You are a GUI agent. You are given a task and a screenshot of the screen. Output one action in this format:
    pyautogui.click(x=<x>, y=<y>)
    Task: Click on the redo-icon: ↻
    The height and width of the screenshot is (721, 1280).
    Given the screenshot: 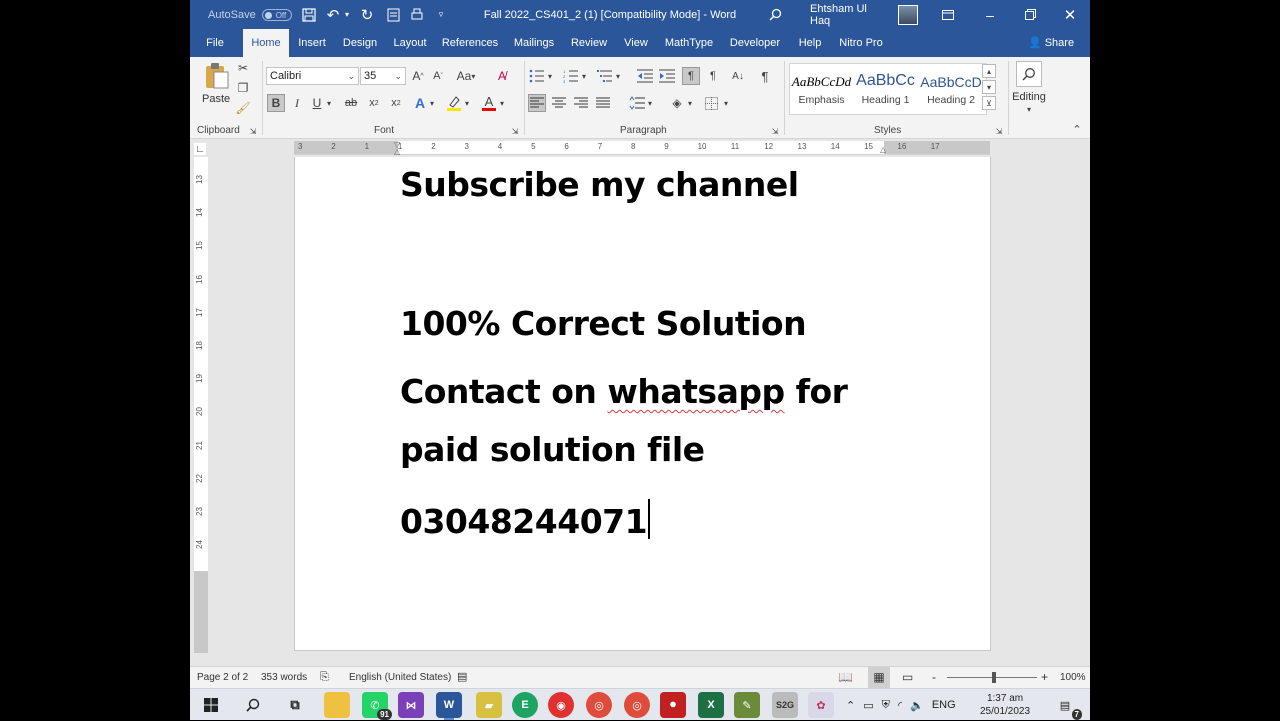 What is the action you would take?
    pyautogui.click(x=367, y=14)
    